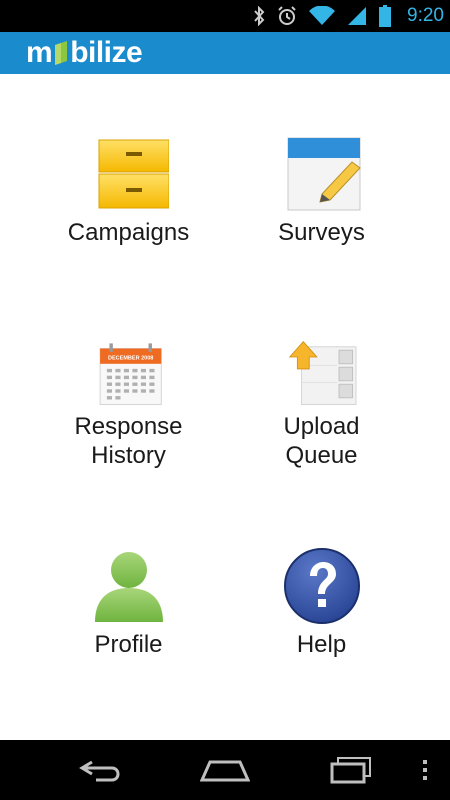 This screenshot has height=800, width=450. Describe the element at coordinates (128, 232) in the screenshot. I see `menu-item-label: Campaigns` at that location.